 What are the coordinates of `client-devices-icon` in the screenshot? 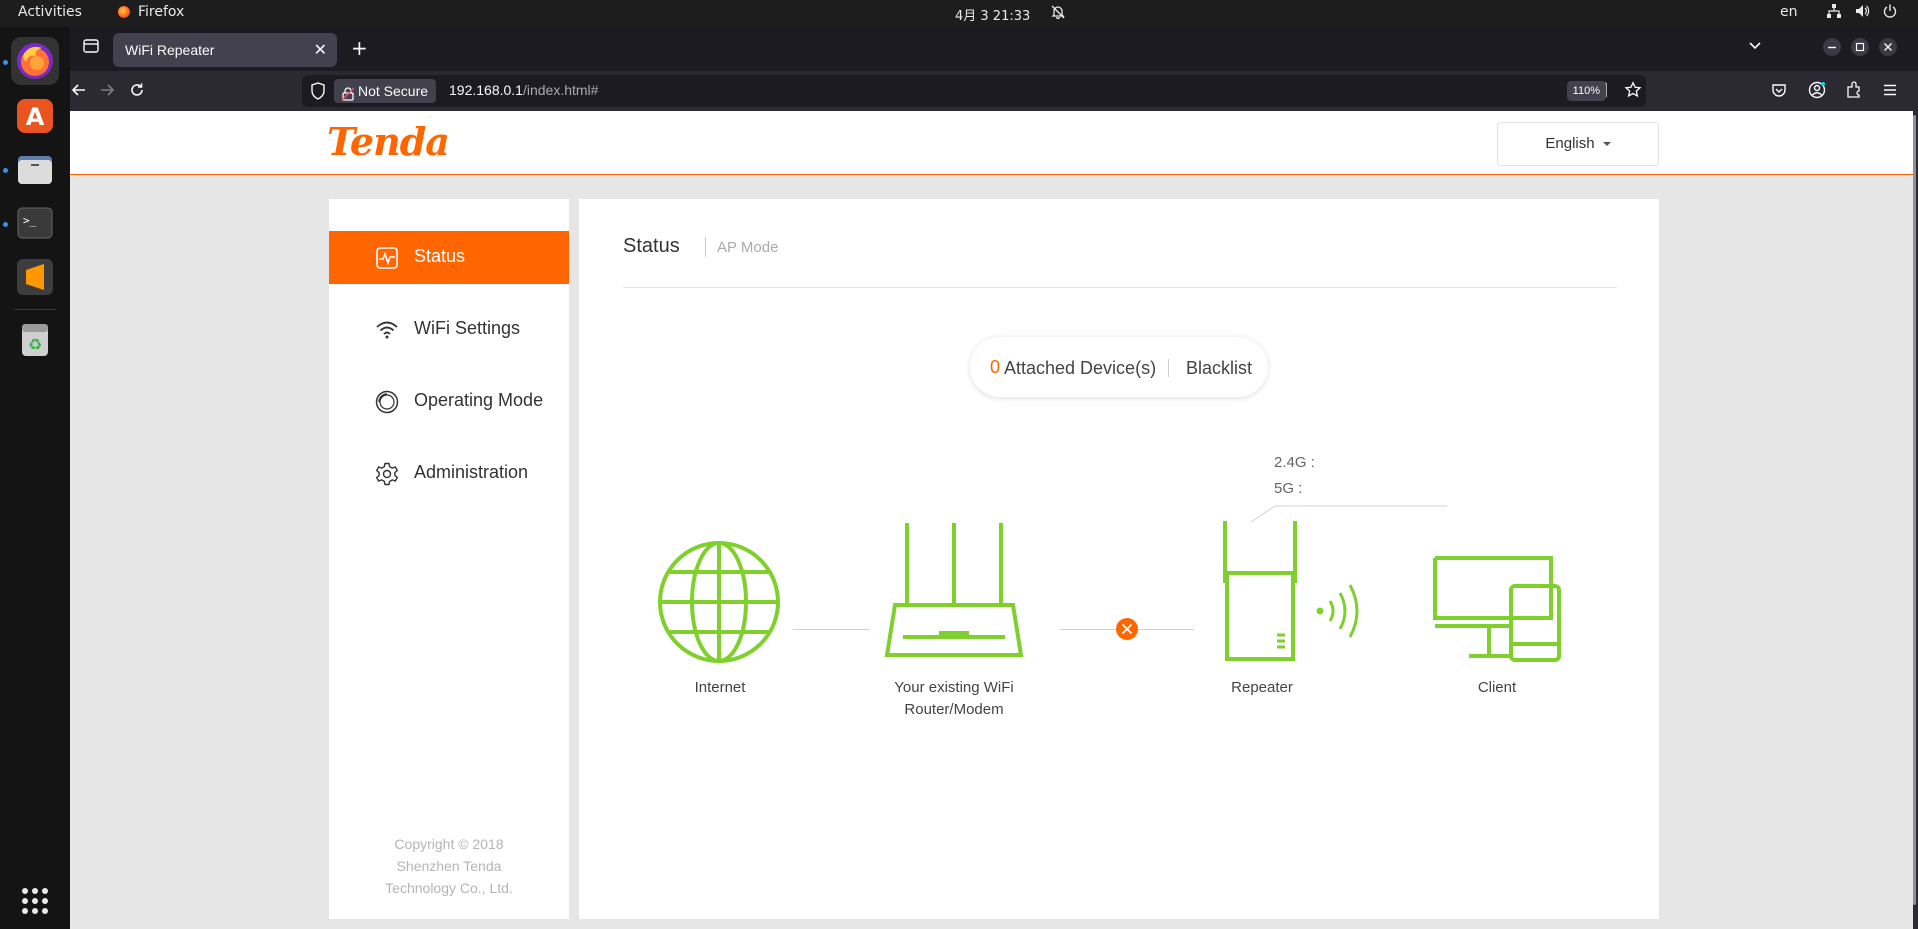 It's located at (1497, 609).